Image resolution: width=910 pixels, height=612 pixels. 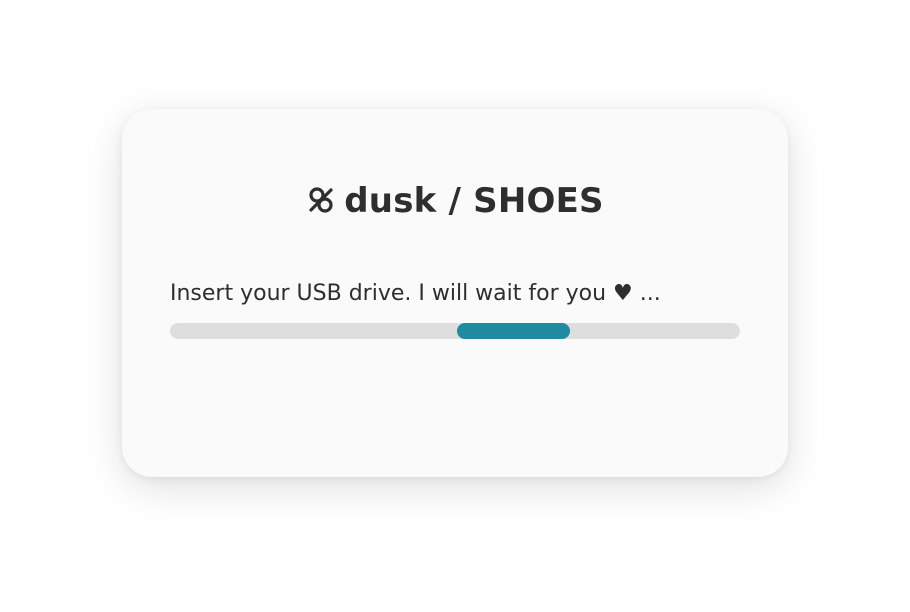 What do you see at coordinates (474, 201) in the screenshot?
I see `app-name: dusk / SHOES` at bounding box center [474, 201].